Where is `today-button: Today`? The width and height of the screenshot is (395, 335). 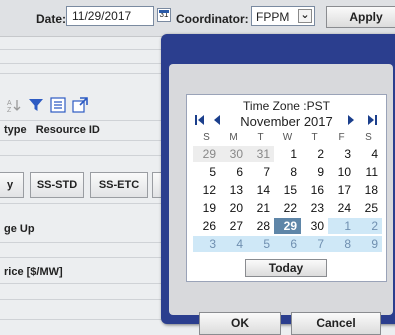
today-button: Today is located at coordinates (286, 268).